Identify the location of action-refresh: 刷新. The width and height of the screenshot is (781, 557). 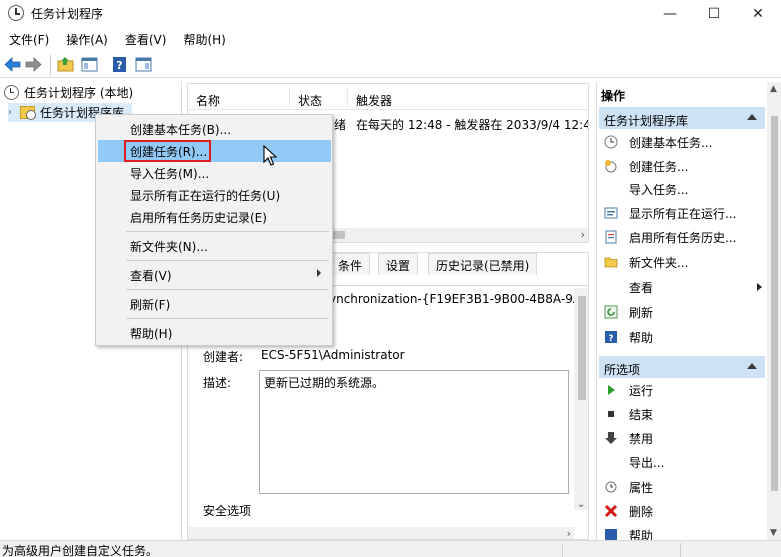
(683, 312).